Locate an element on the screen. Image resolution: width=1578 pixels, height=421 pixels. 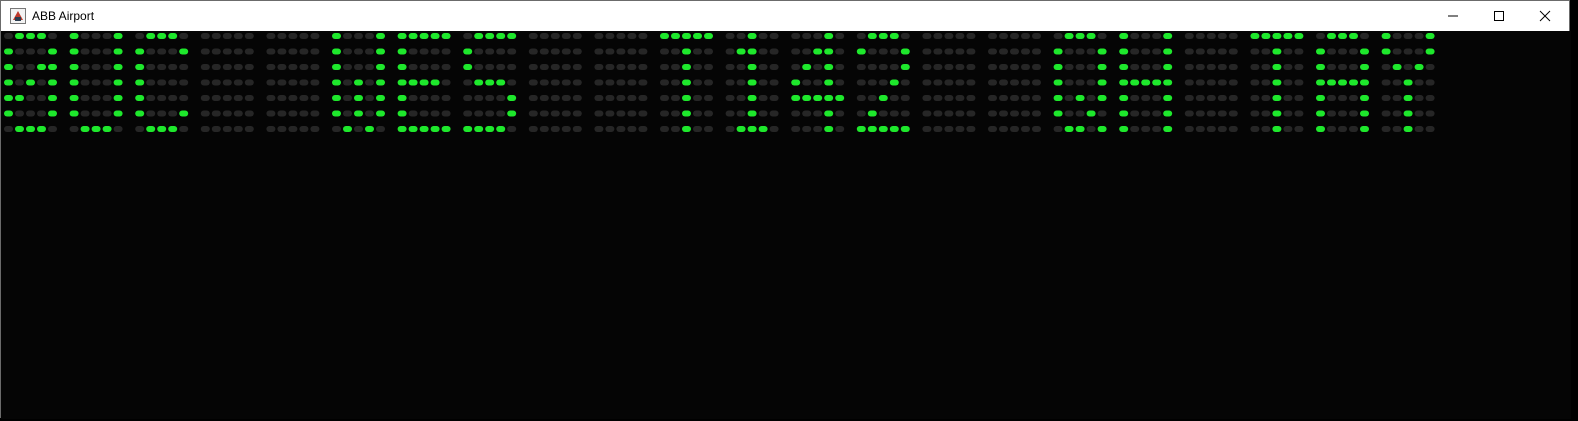
title-bar: ABB Airport is located at coordinates (785, 16).